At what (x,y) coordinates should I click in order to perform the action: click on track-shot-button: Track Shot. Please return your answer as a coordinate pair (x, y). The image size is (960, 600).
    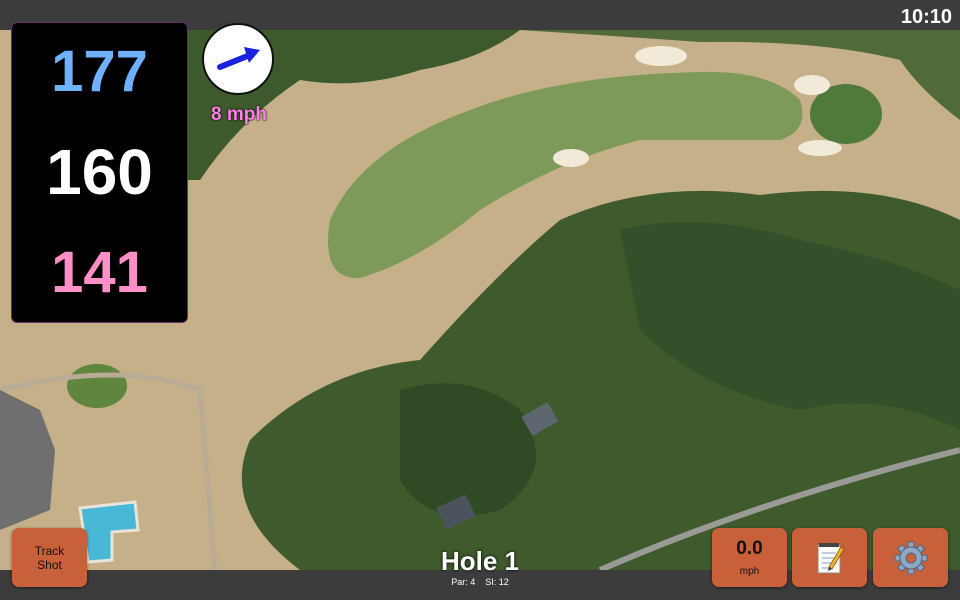
    Looking at the image, I should click on (49, 557).